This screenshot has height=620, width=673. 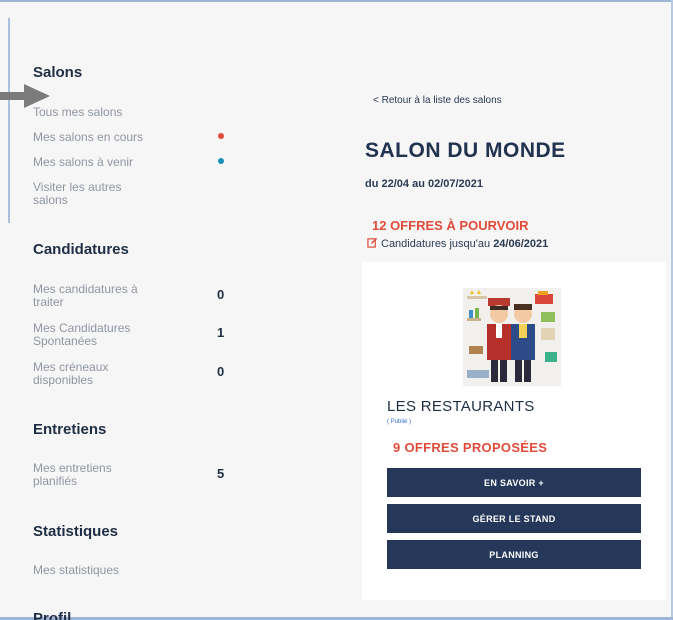 I want to click on pointer-arrow-icon, so click(x=25, y=96).